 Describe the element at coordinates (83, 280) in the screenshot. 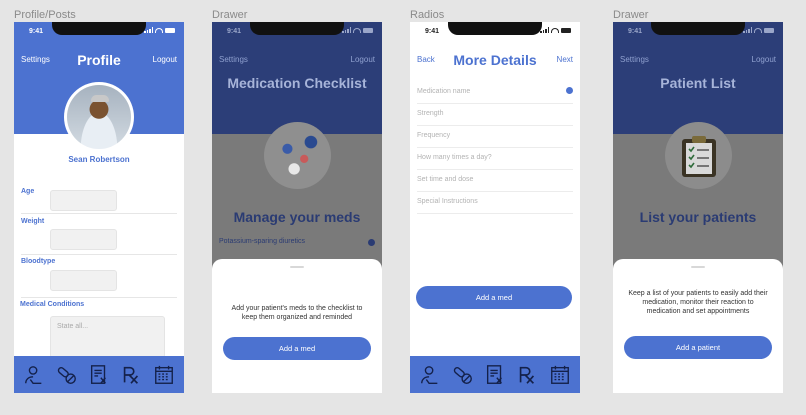

I see `bloodtype-input` at that location.